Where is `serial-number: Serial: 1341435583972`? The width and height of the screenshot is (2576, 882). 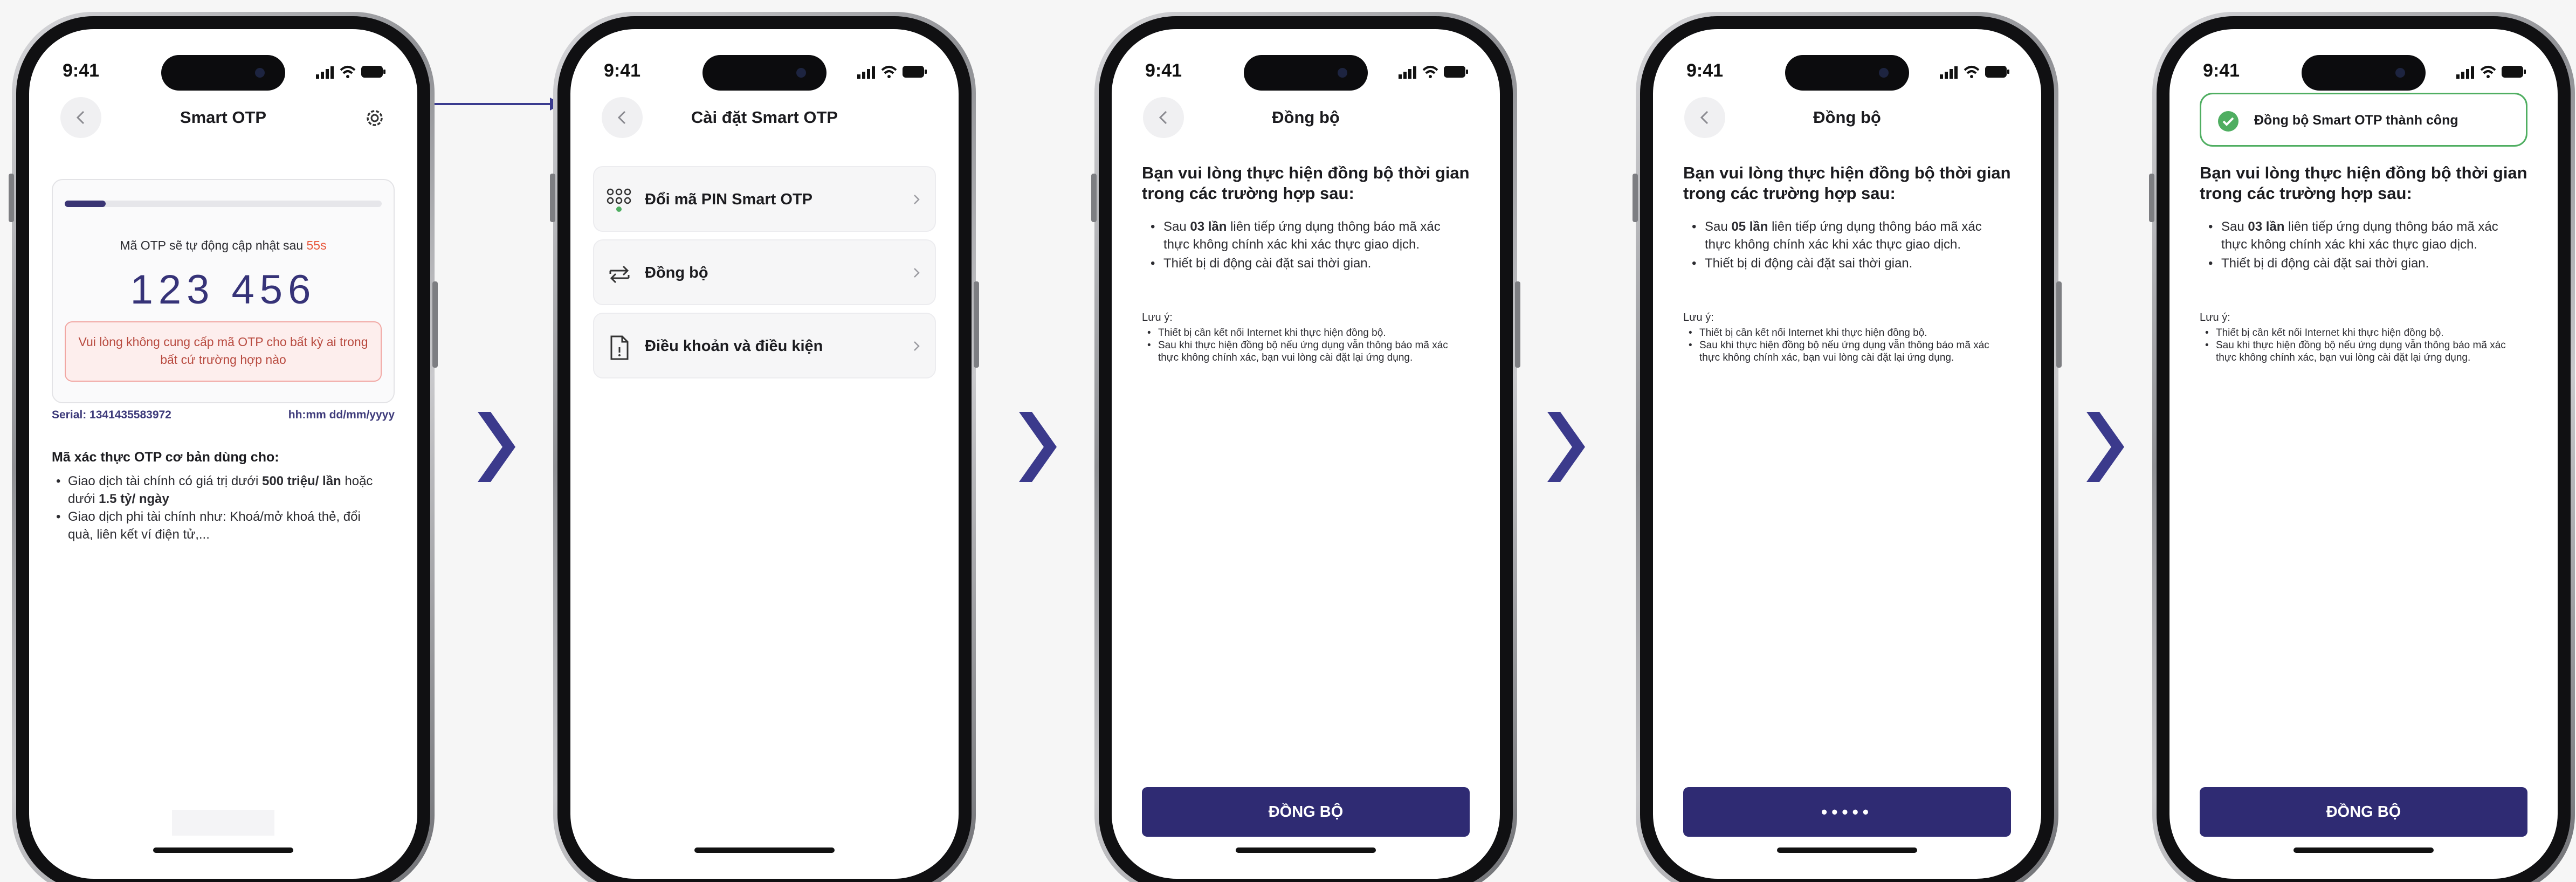 serial-number: Serial: 1341435583972 is located at coordinates (111, 415).